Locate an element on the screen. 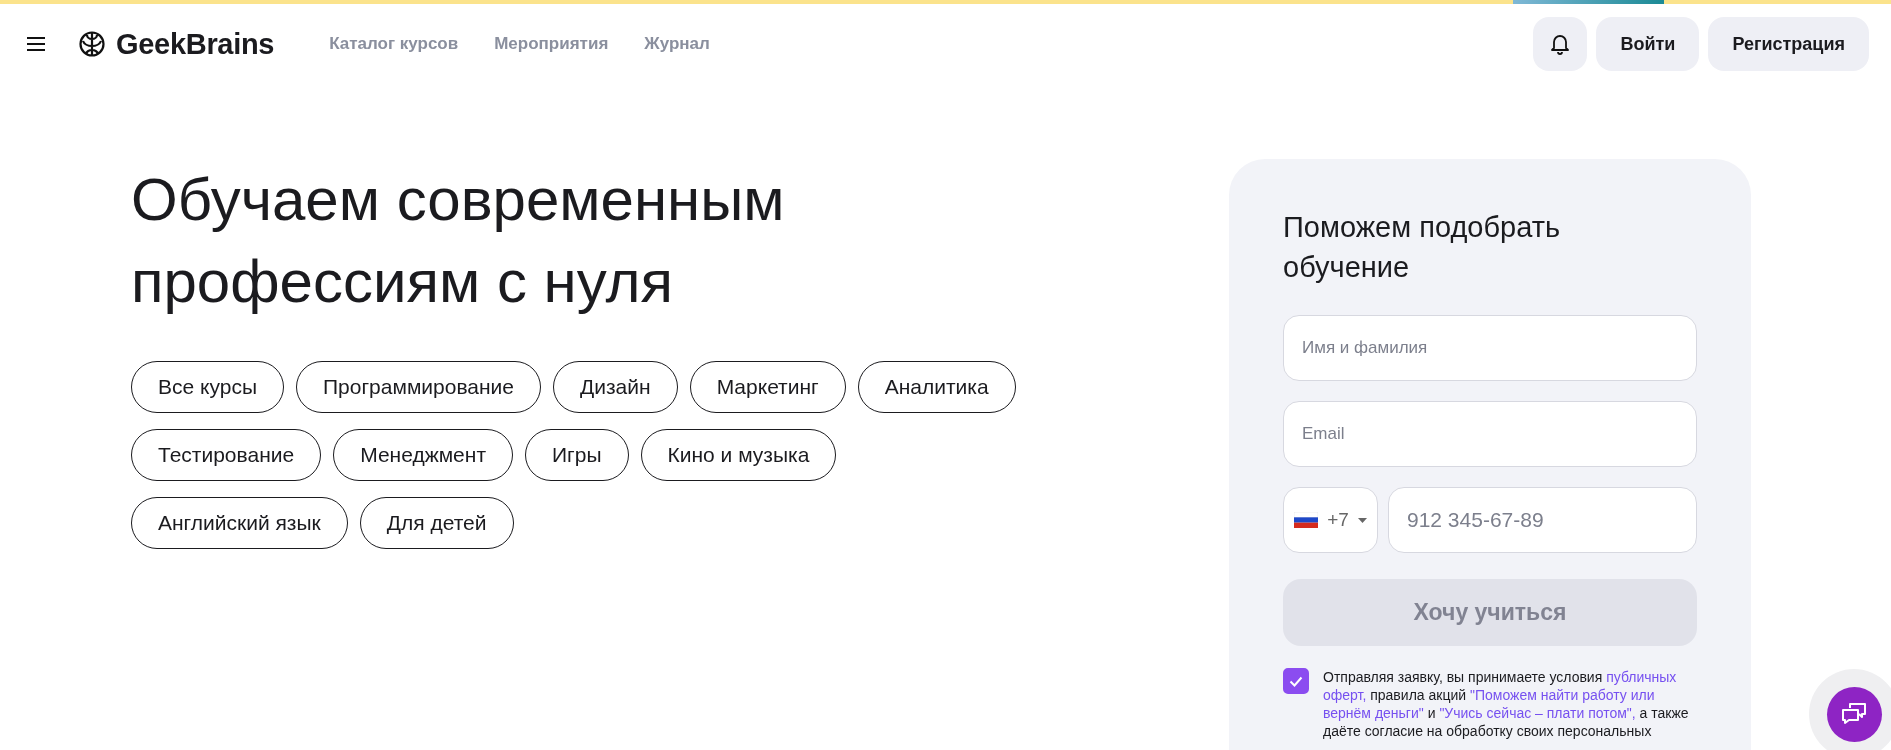  logo-wordmark: GeekBrains is located at coordinates (195, 44).